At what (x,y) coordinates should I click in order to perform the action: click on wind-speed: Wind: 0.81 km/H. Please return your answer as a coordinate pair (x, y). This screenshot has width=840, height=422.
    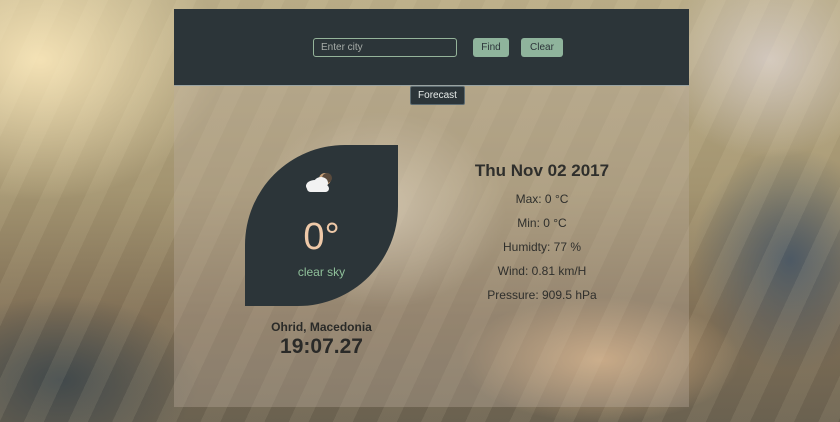
    Looking at the image, I should click on (542, 271).